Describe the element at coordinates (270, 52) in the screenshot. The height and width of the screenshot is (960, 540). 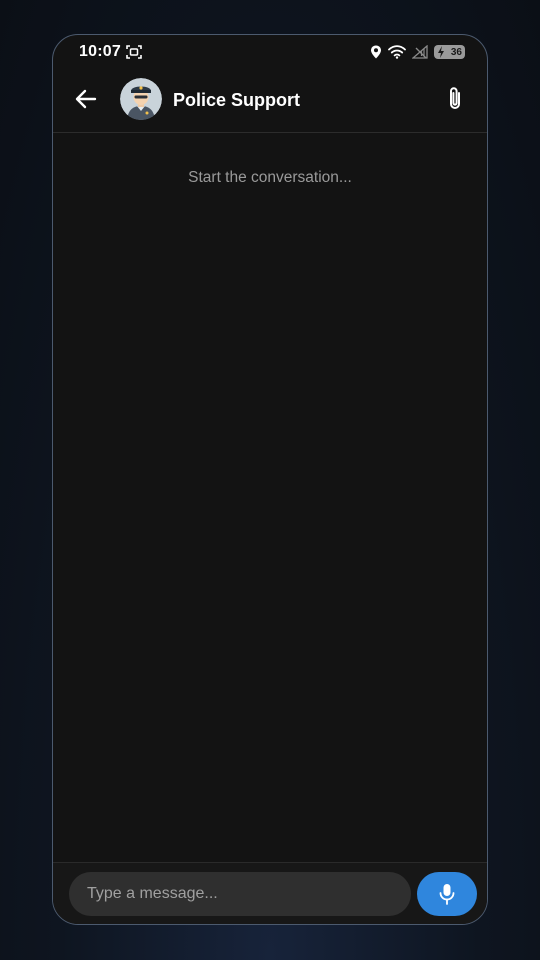
I see `status-bar: 10:07 36` at that location.